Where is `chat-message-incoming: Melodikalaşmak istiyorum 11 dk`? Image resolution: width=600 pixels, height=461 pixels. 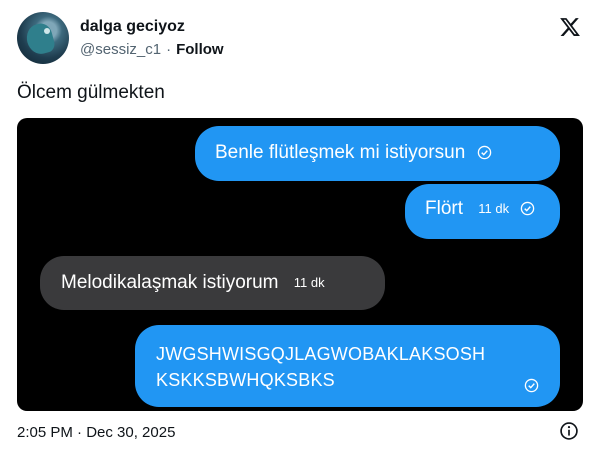 chat-message-incoming: Melodikalaşmak istiyorum 11 dk is located at coordinates (212, 283).